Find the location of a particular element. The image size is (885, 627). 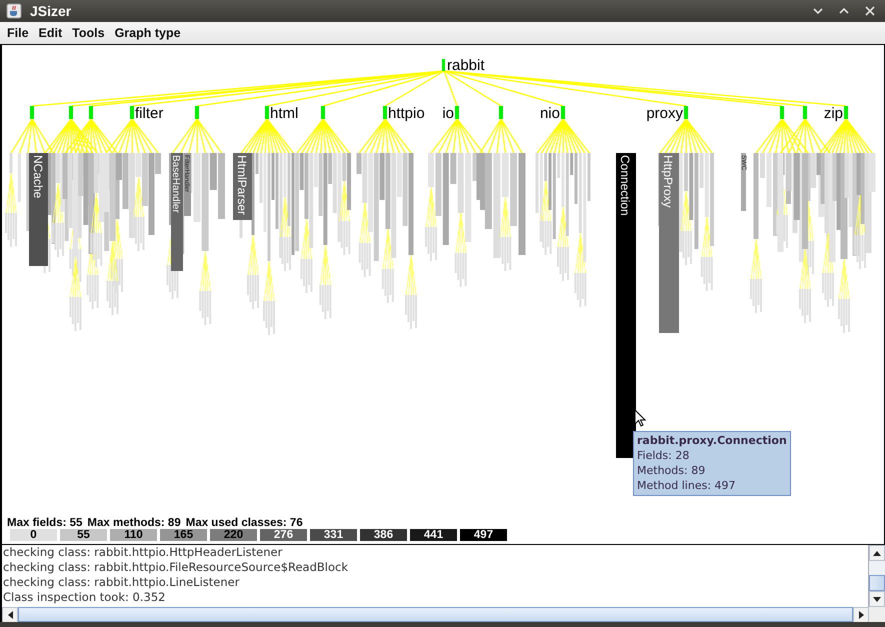

scroll-left-button is located at coordinates (10, 615).